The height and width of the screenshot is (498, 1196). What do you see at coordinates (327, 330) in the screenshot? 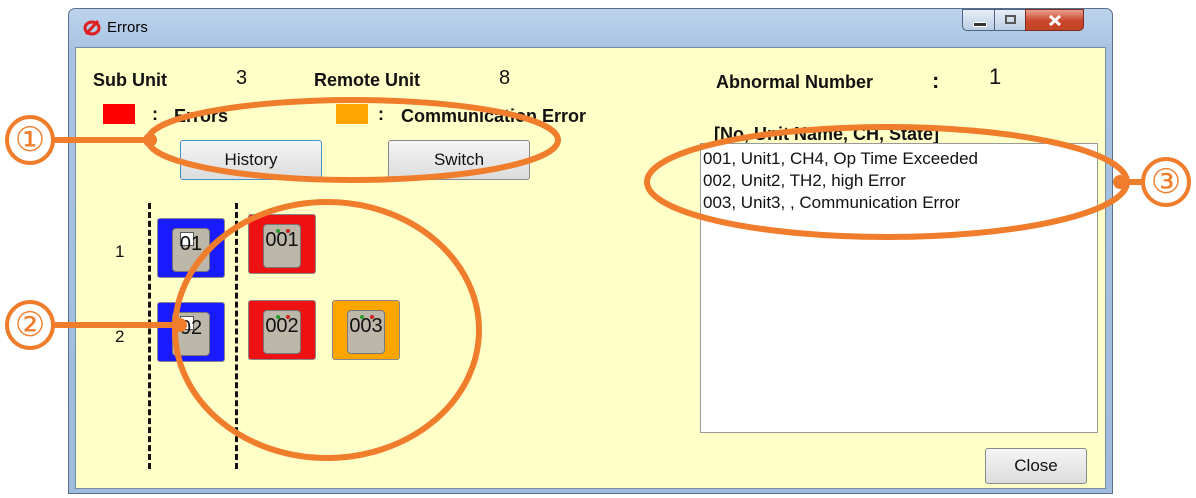
I see `callout-2-ellipse` at bounding box center [327, 330].